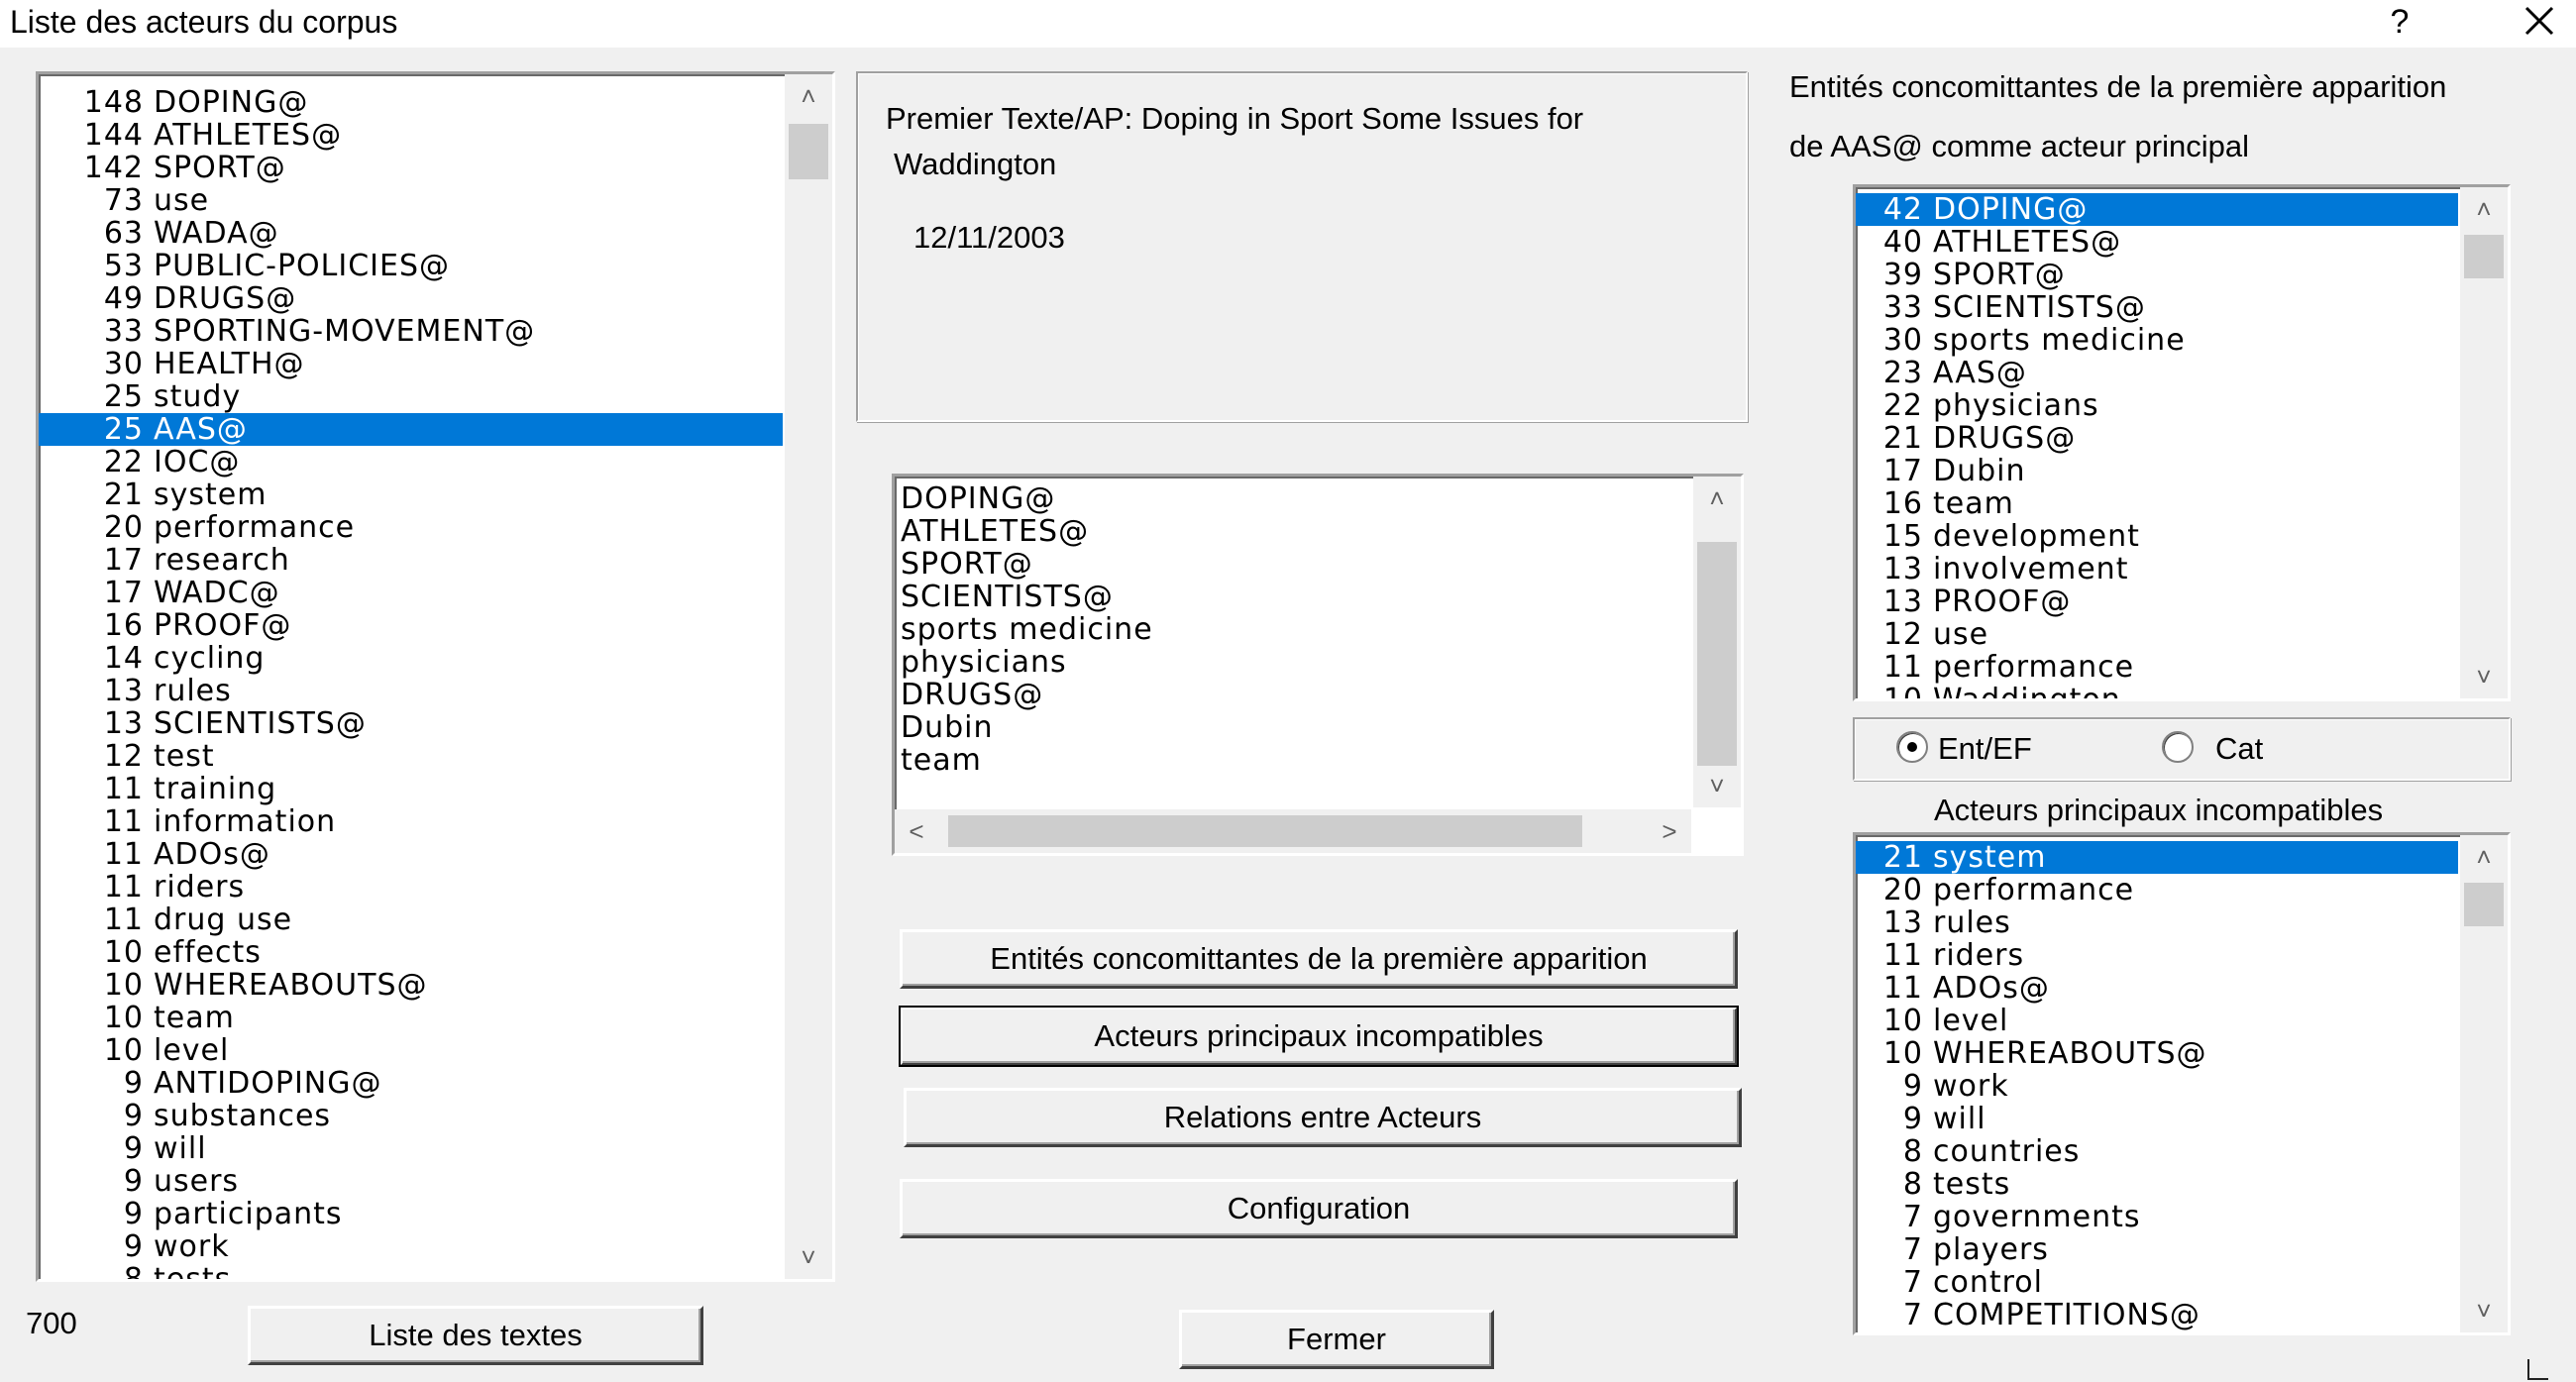 The width and height of the screenshot is (2576, 1382). I want to click on entities-list-hscrollbar: ˂ ˃, so click(1293, 831).